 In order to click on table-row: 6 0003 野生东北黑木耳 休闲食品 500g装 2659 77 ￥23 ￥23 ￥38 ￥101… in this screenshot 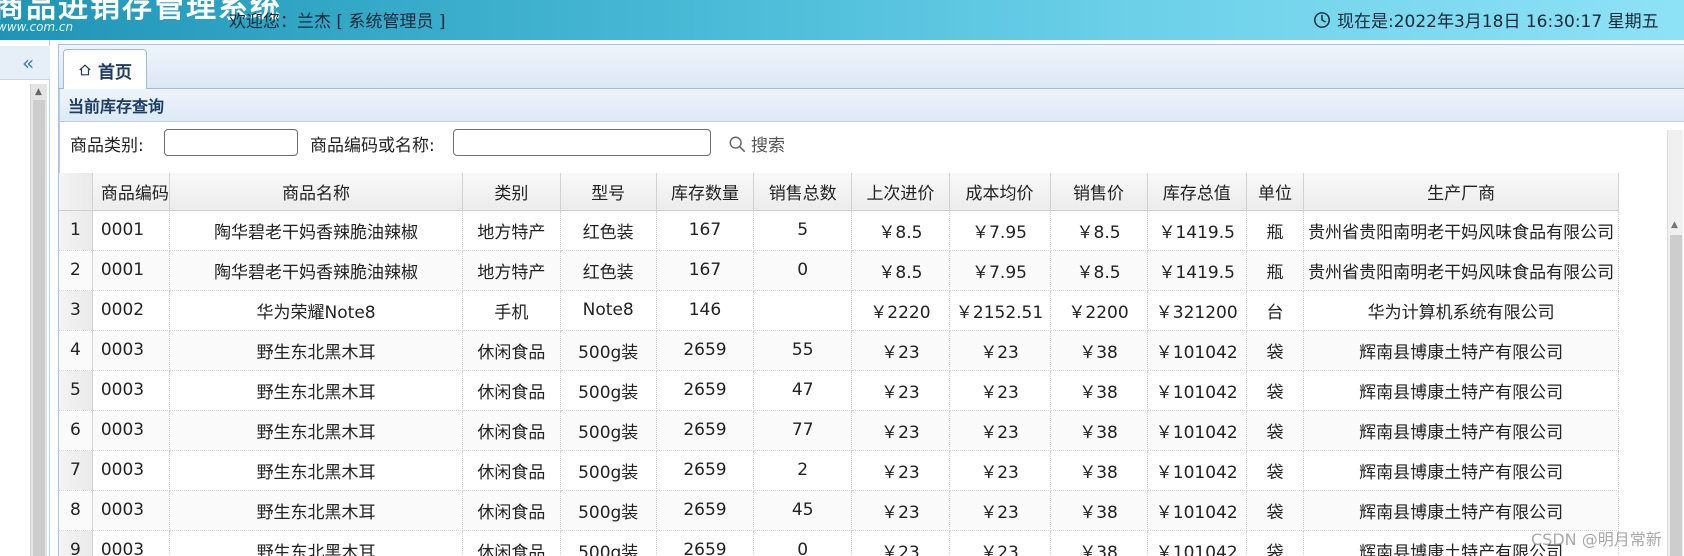, I will do `click(839, 430)`.